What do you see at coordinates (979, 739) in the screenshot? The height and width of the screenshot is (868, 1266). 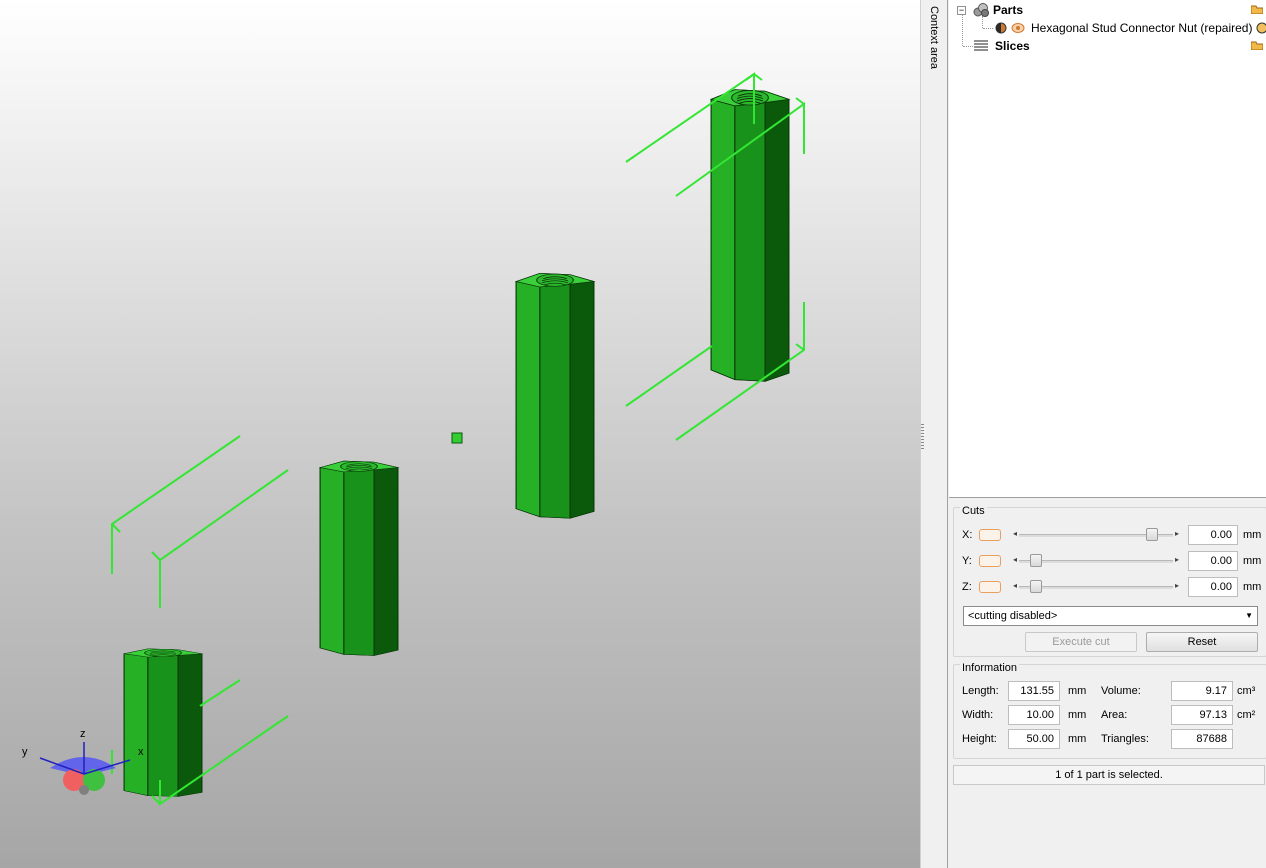 I see `height-label: Height:` at bounding box center [979, 739].